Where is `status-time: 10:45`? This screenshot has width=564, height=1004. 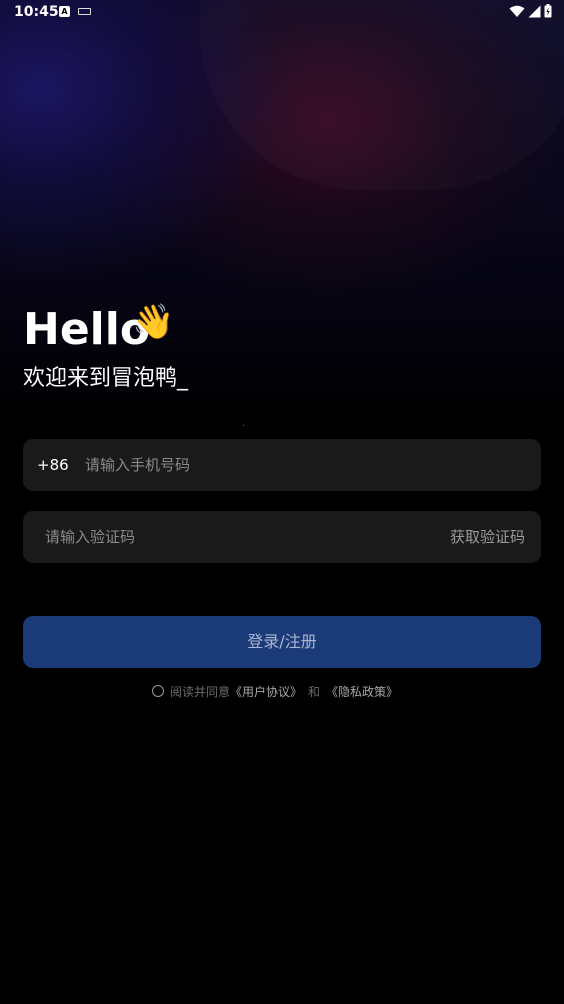
status-time: 10:45 is located at coordinates (36, 12).